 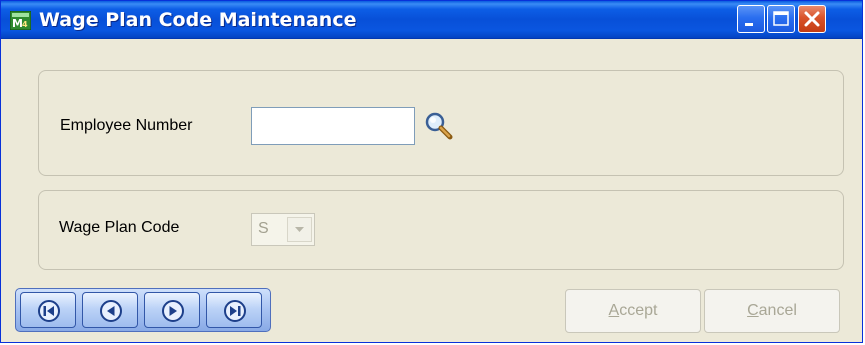 I want to click on sage-mas-icon: M 4, so click(x=20, y=20).